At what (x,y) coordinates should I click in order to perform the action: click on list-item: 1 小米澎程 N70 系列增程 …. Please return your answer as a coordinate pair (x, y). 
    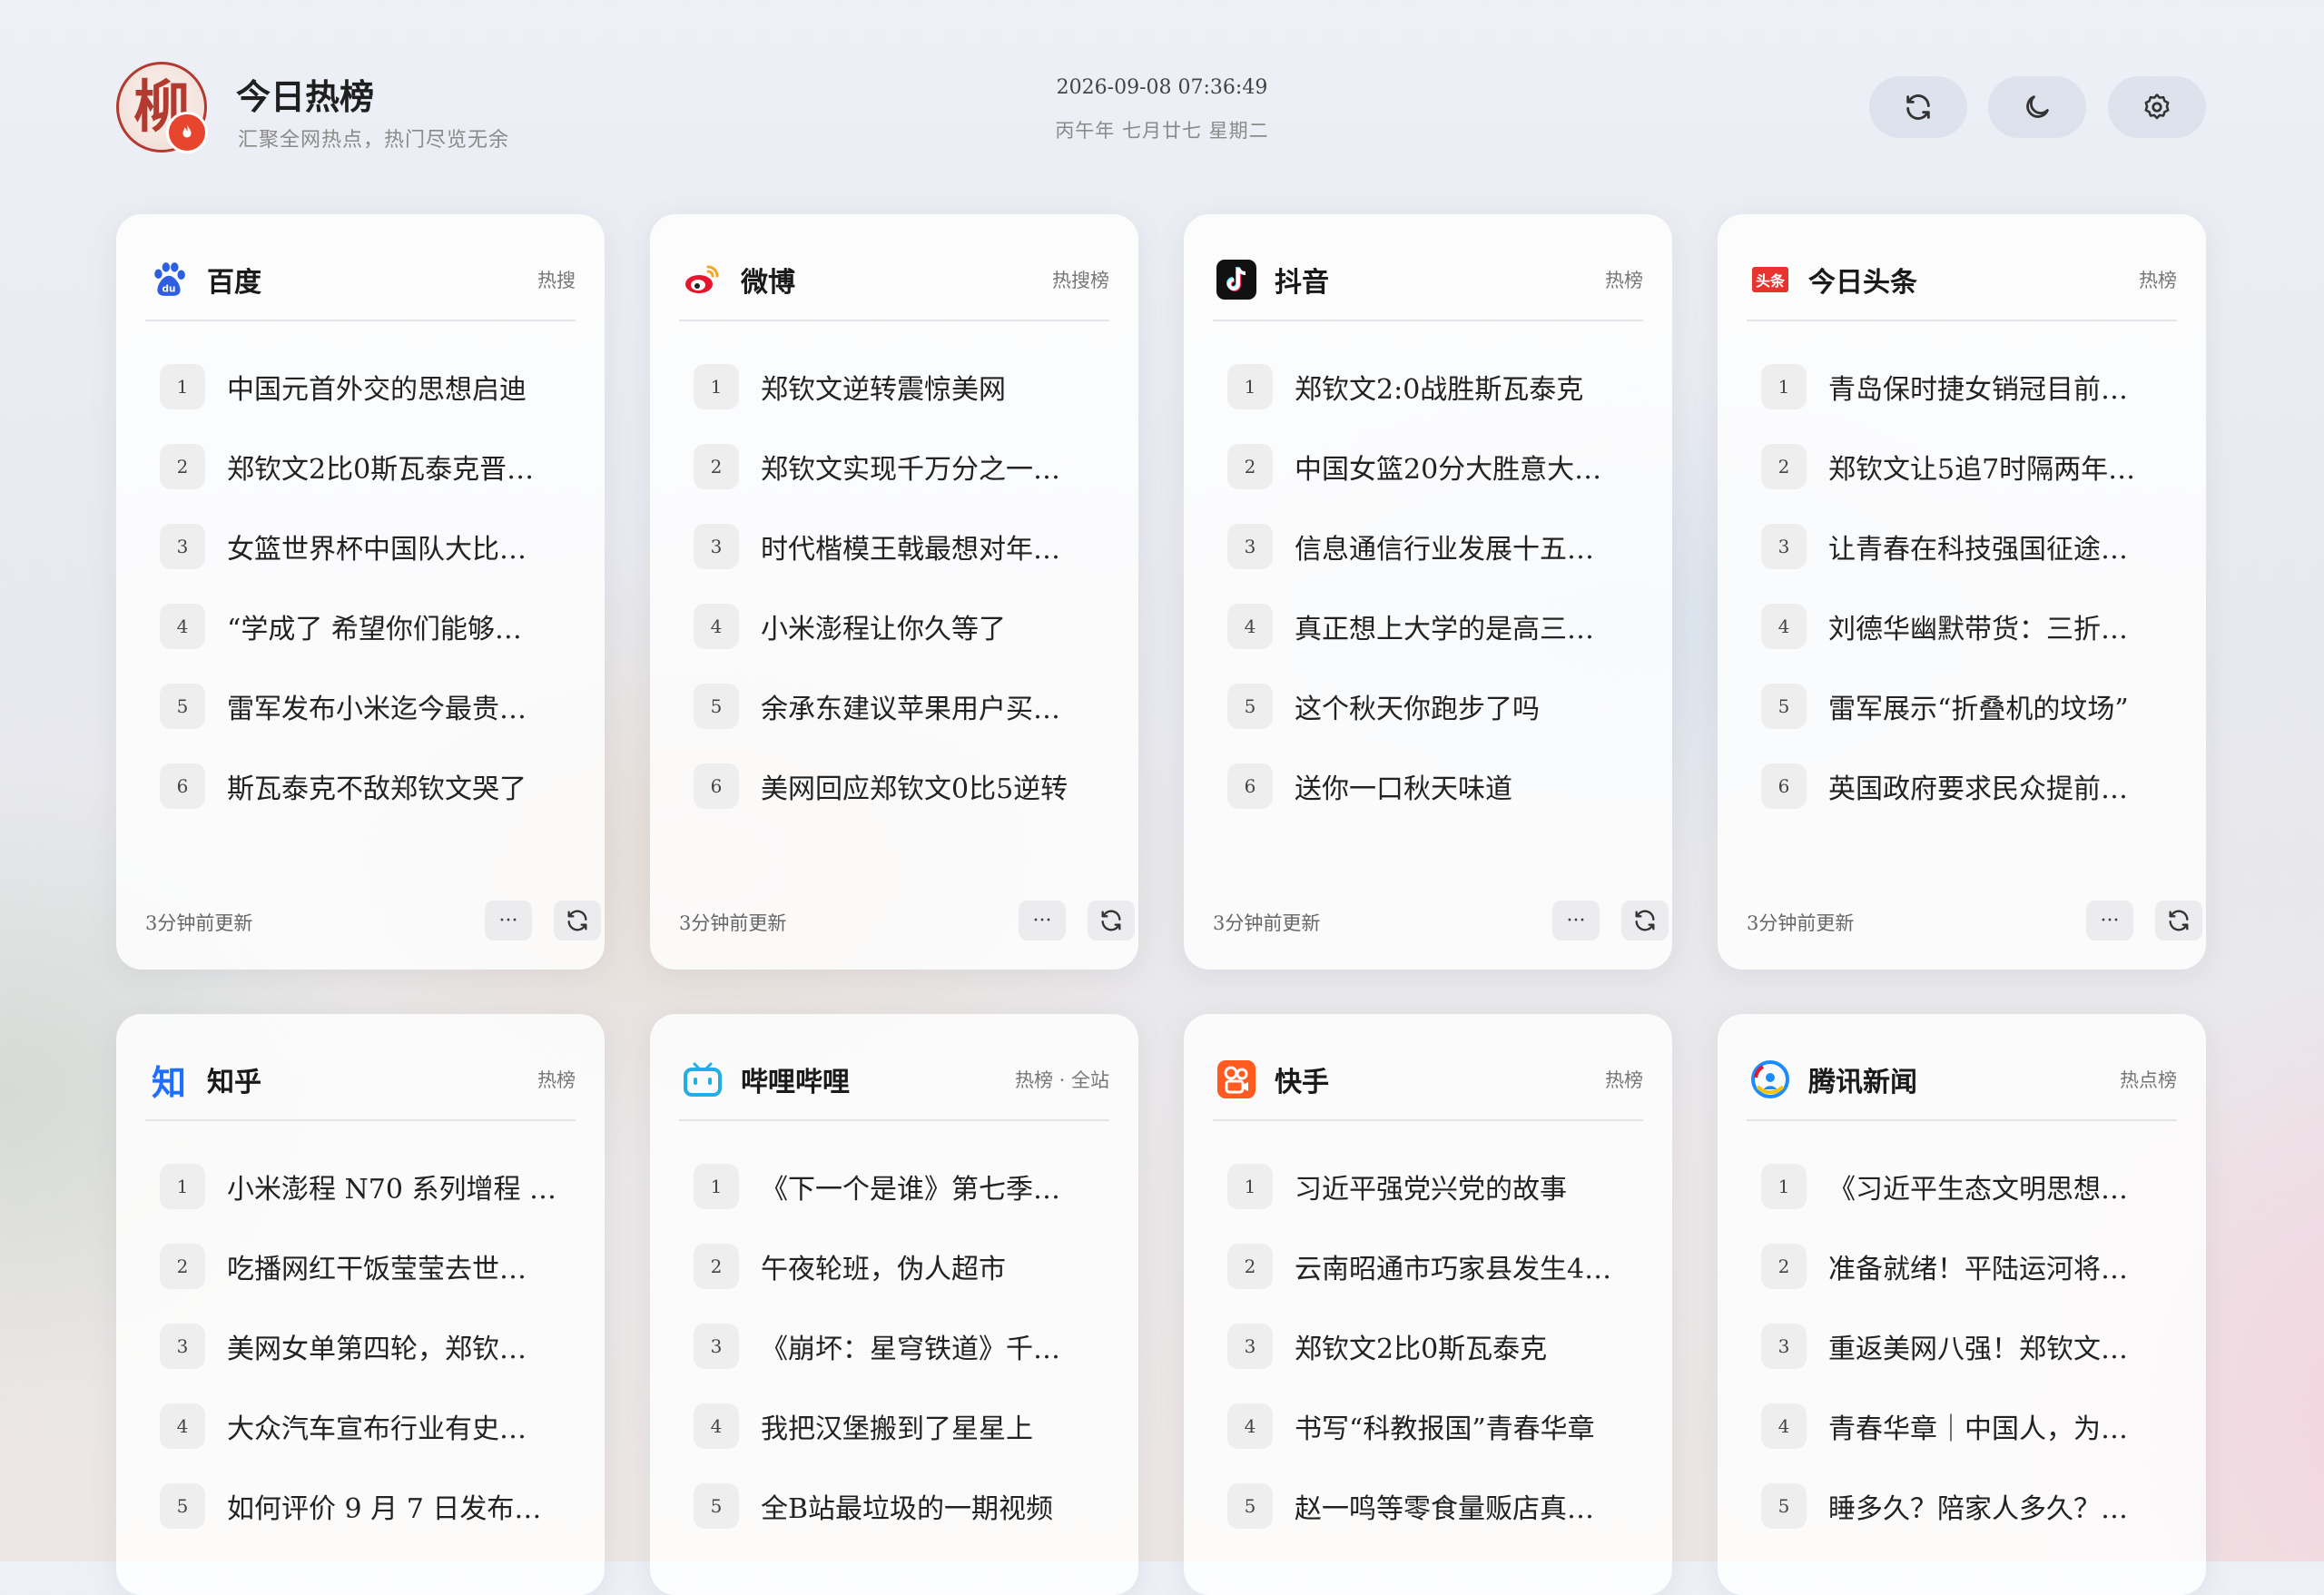
    Looking at the image, I should click on (360, 1186).